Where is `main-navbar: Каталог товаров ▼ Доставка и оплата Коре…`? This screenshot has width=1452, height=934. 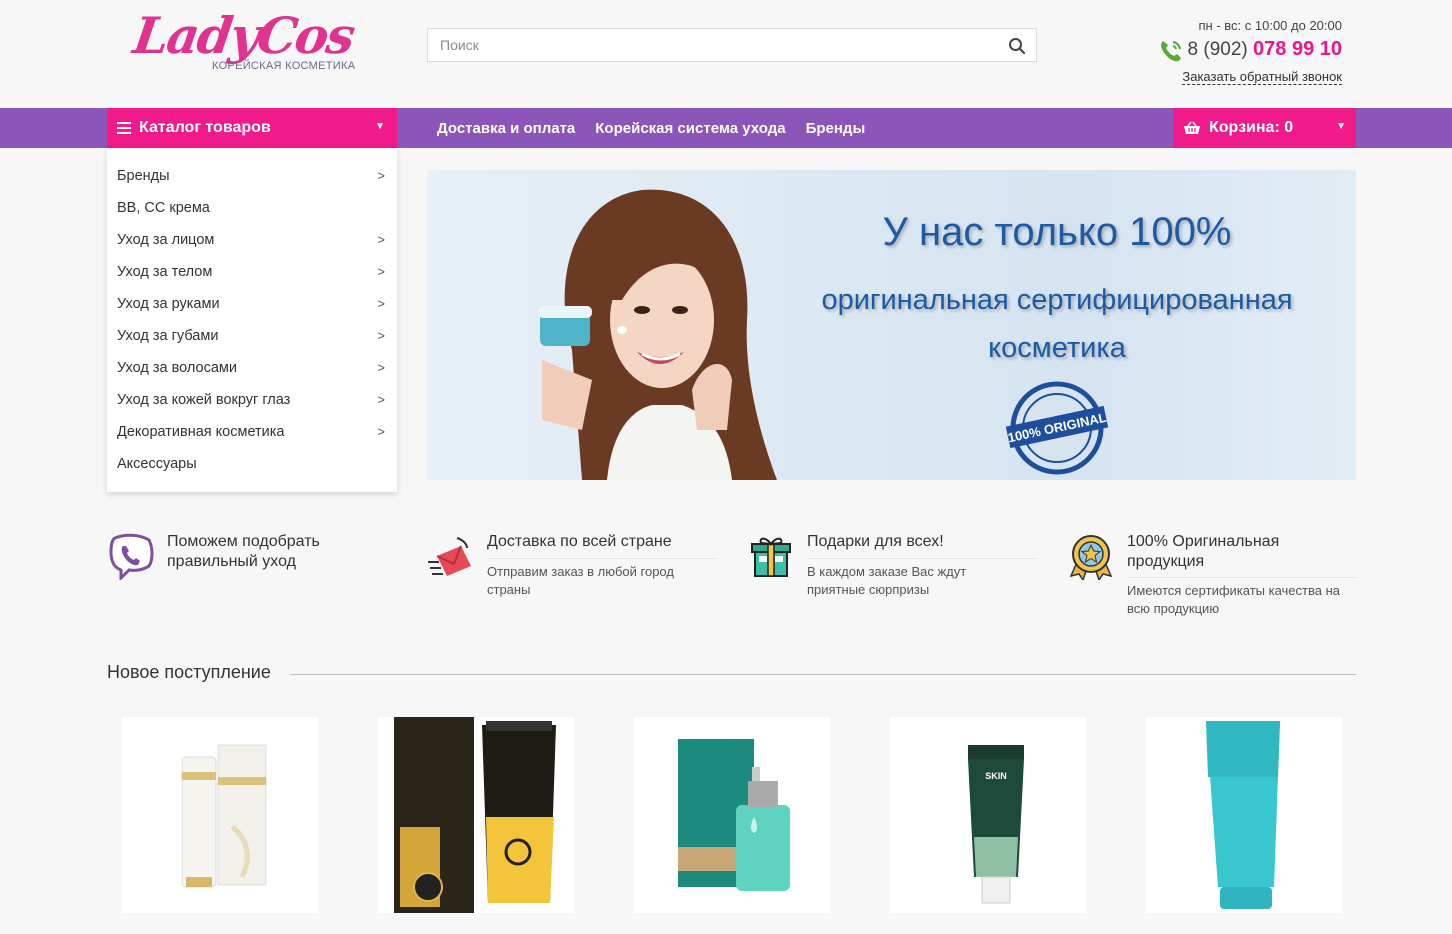 main-navbar: Каталог товаров ▼ Доставка и оплата Коре… is located at coordinates (726, 128).